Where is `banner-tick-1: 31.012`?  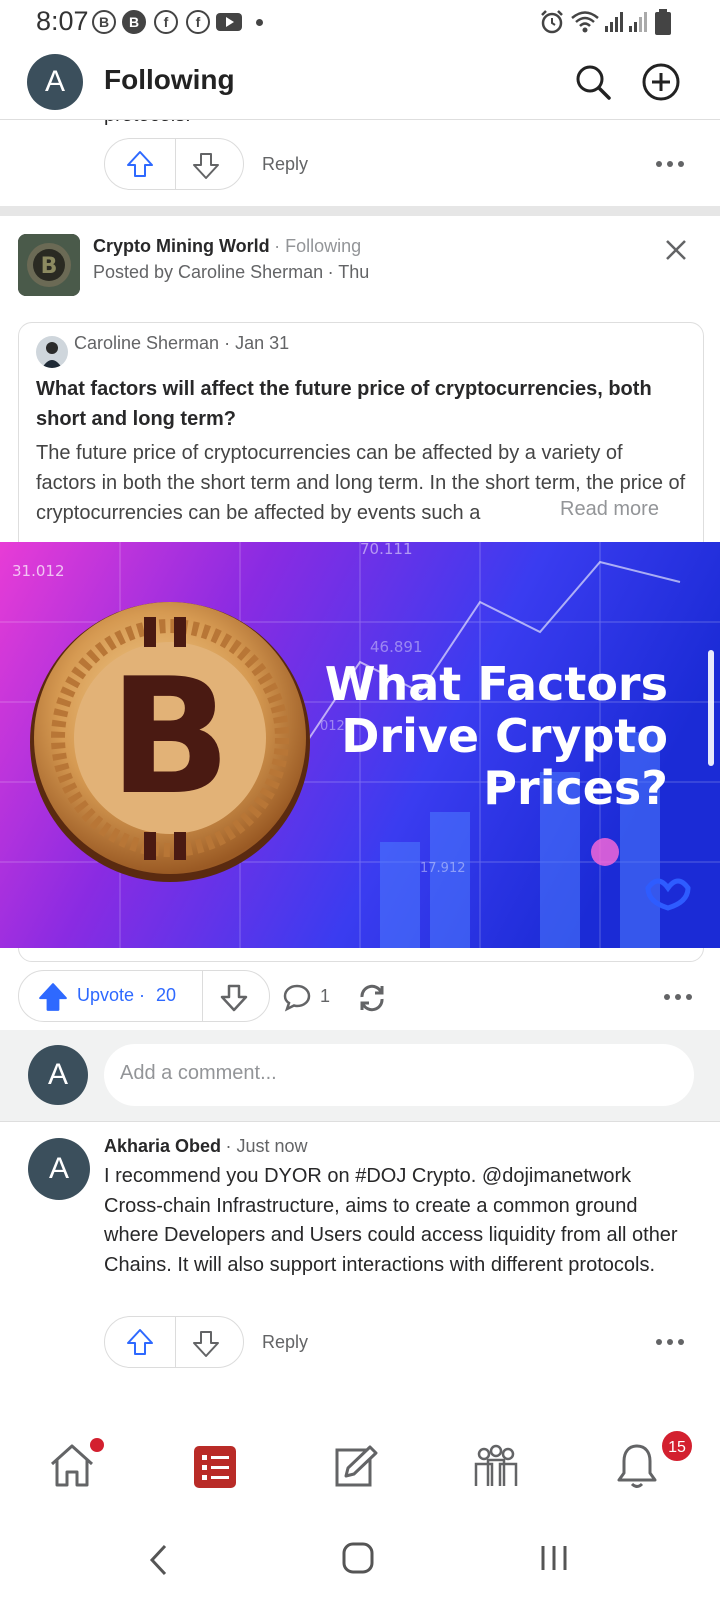
banner-tick-1: 31.012 is located at coordinates (38, 571).